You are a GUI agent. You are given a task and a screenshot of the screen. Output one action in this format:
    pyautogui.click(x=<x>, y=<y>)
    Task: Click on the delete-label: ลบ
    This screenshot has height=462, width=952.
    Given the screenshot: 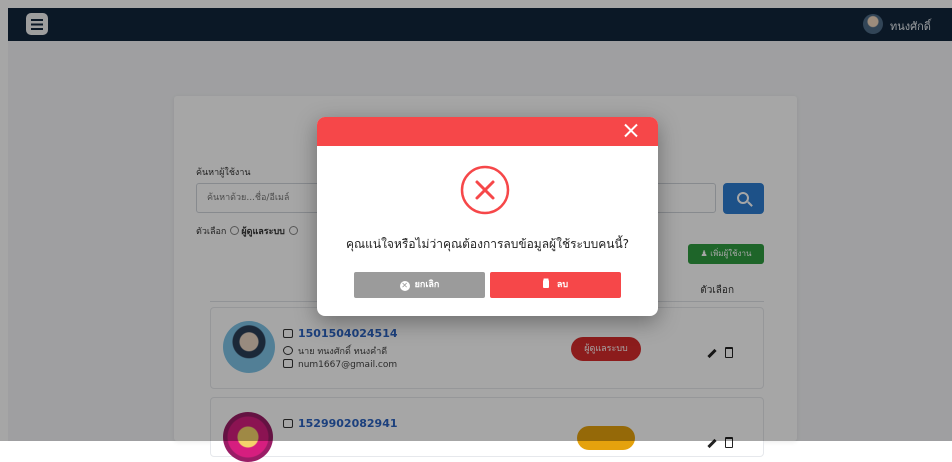 What is the action you would take?
    pyautogui.click(x=562, y=285)
    